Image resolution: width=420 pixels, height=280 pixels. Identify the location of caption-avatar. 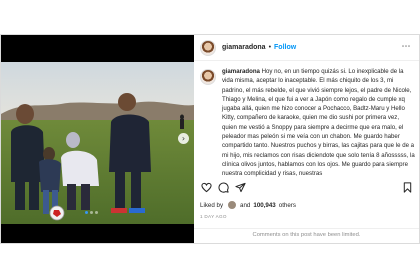
(208, 77).